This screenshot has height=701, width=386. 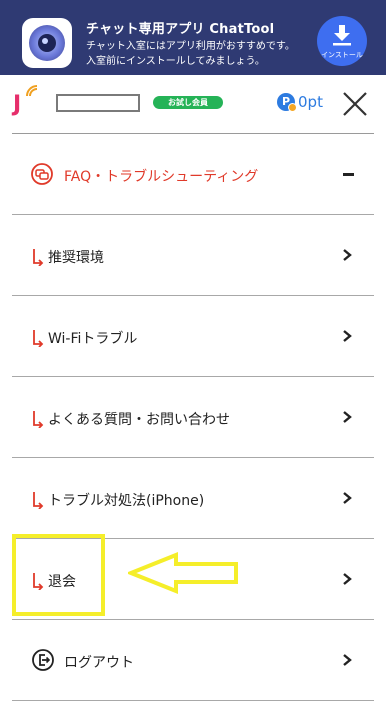 What do you see at coordinates (98, 103) in the screenshot?
I see `username-redacted` at bounding box center [98, 103].